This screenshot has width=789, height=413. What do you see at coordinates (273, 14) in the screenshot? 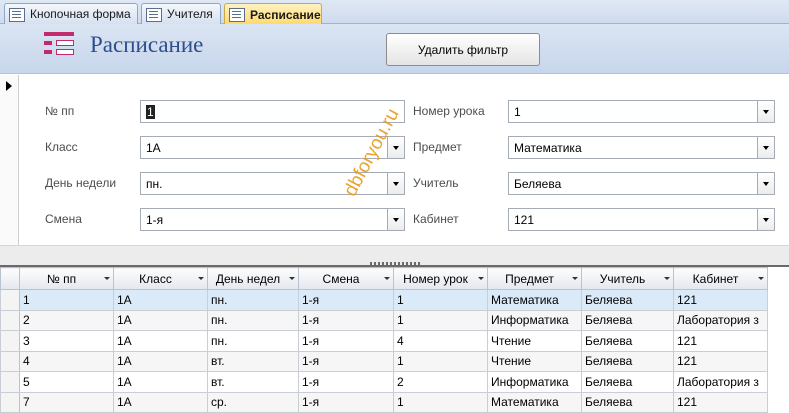
I see `tab-schedule: Расписание` at bounding box center [273, 14].